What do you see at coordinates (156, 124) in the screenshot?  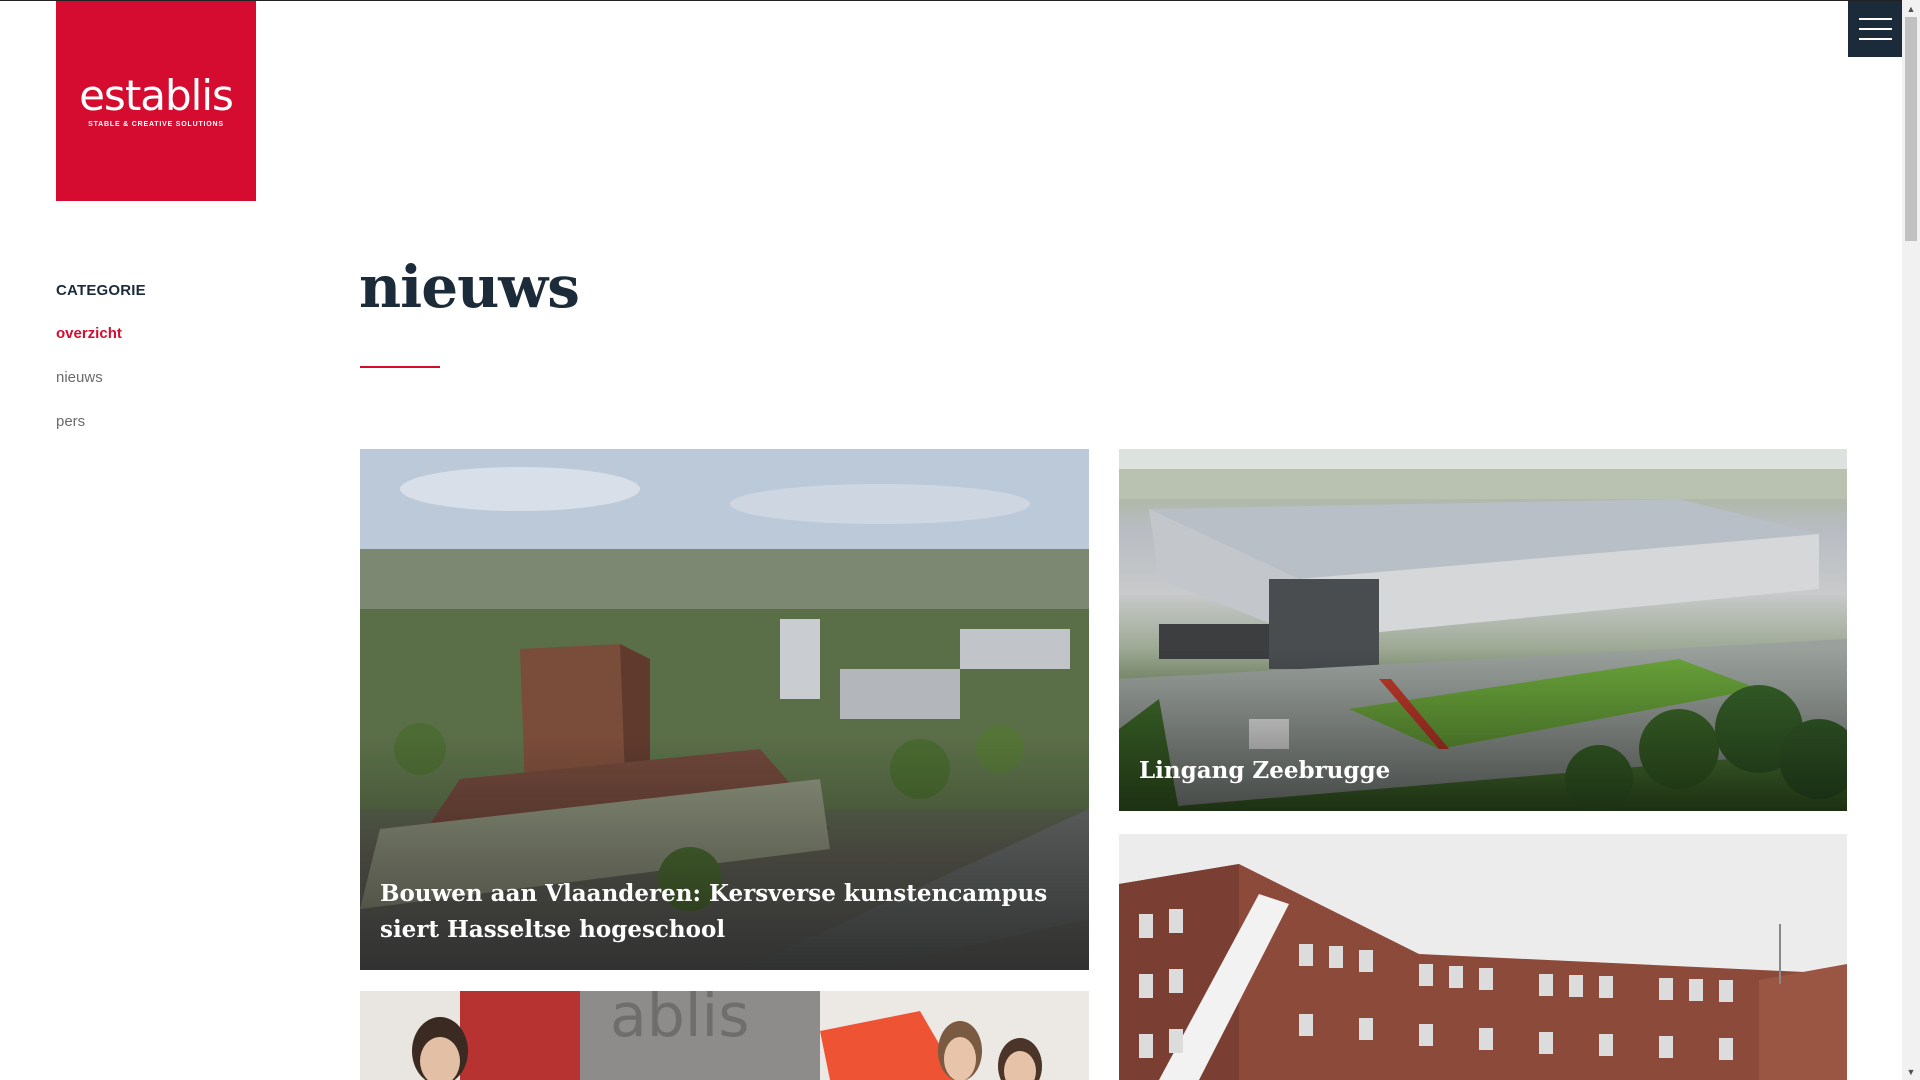 I see `logo-tagline: STABLE & CREATIVE SOLUTIONS` at bounding box center [156, 124].